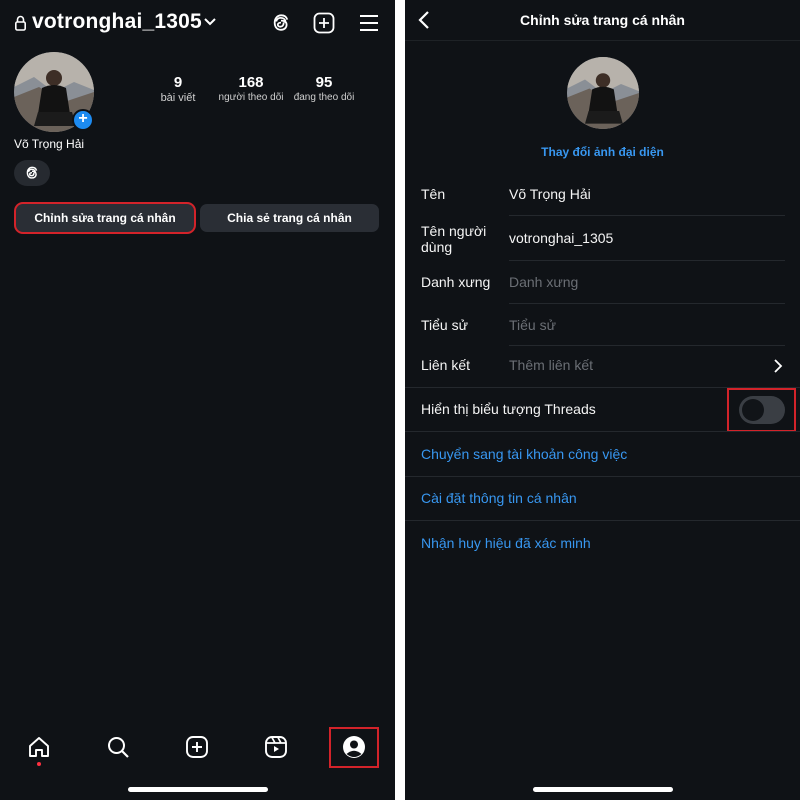 The width and height of the screenshot is (800, 800). Describe the element at coordinates (178, 98) in the screenshot. I see `posts-count-label: bài viết` at that location.